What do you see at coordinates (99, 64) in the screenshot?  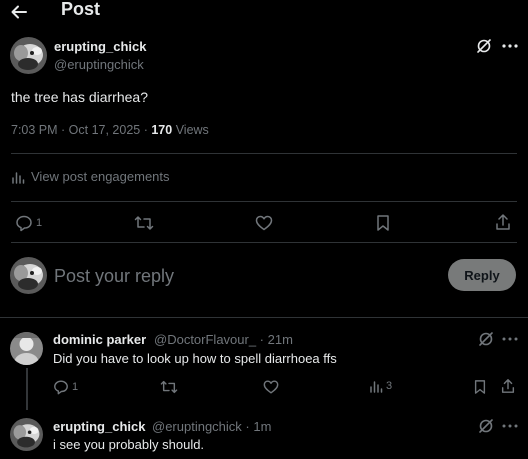 I see `author-handle: @eruptingchick` at bounding box center [99, 64].